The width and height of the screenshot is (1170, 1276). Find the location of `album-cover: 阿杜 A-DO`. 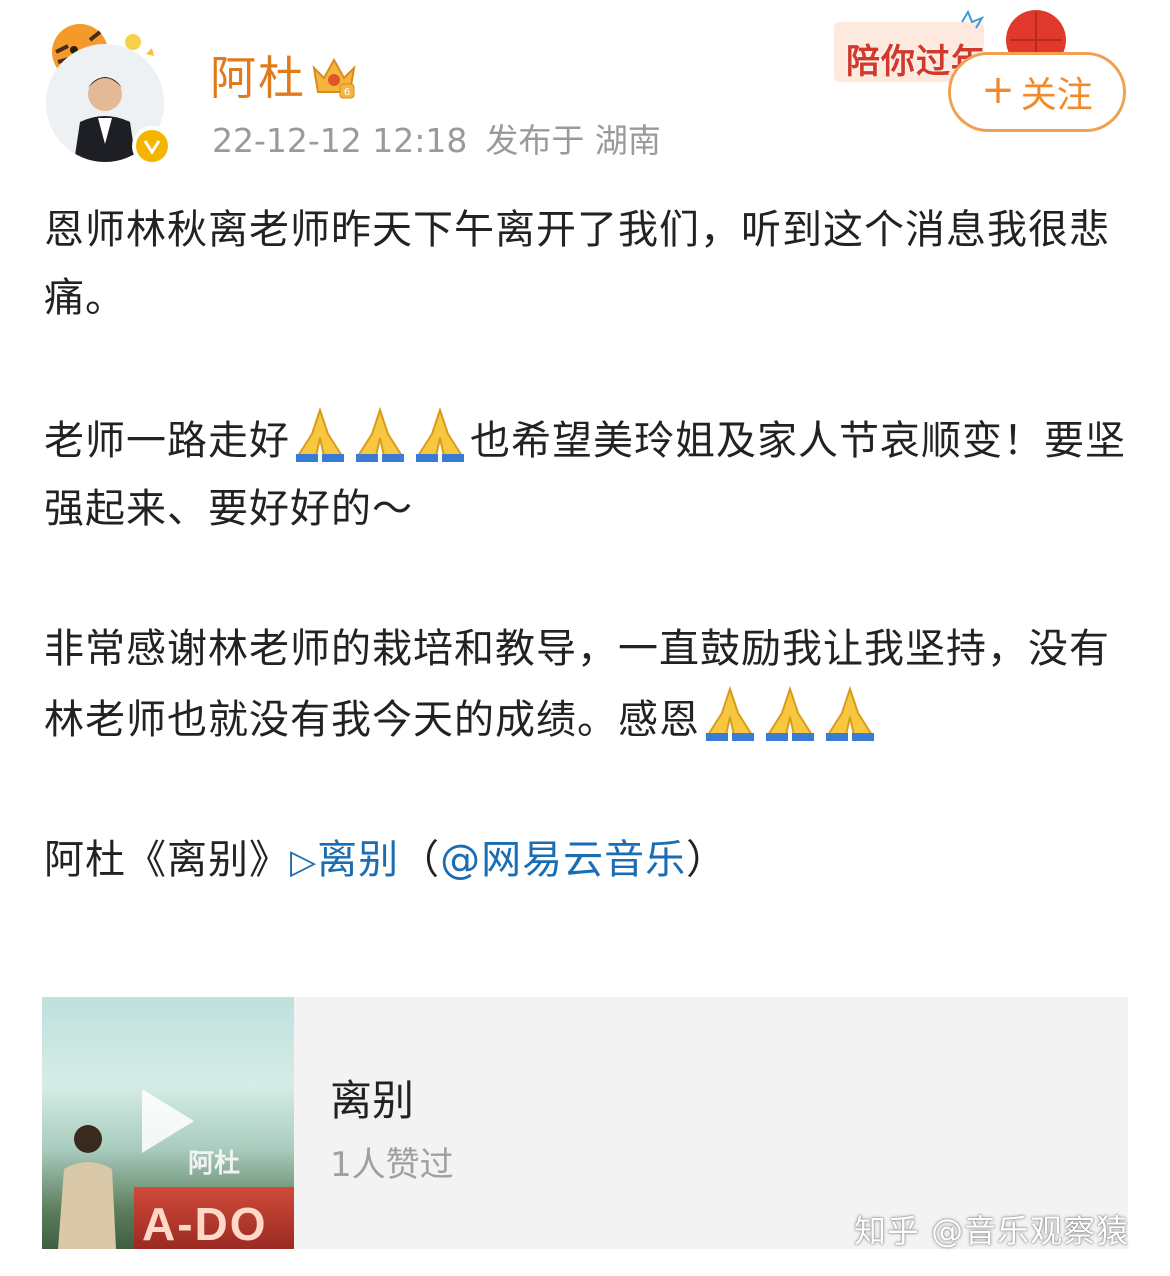

album-cover: 阿杜 A-DO is located at coordinates (168, 1123).